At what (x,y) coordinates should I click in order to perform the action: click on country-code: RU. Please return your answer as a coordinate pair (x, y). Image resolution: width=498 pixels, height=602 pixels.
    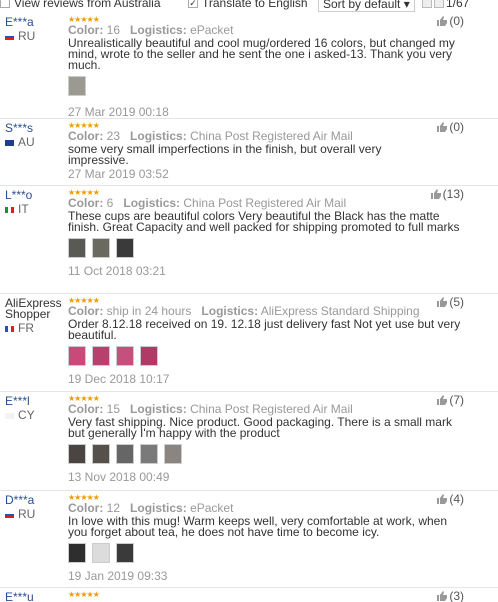
    Looking at the image, I should click on (27, 36).